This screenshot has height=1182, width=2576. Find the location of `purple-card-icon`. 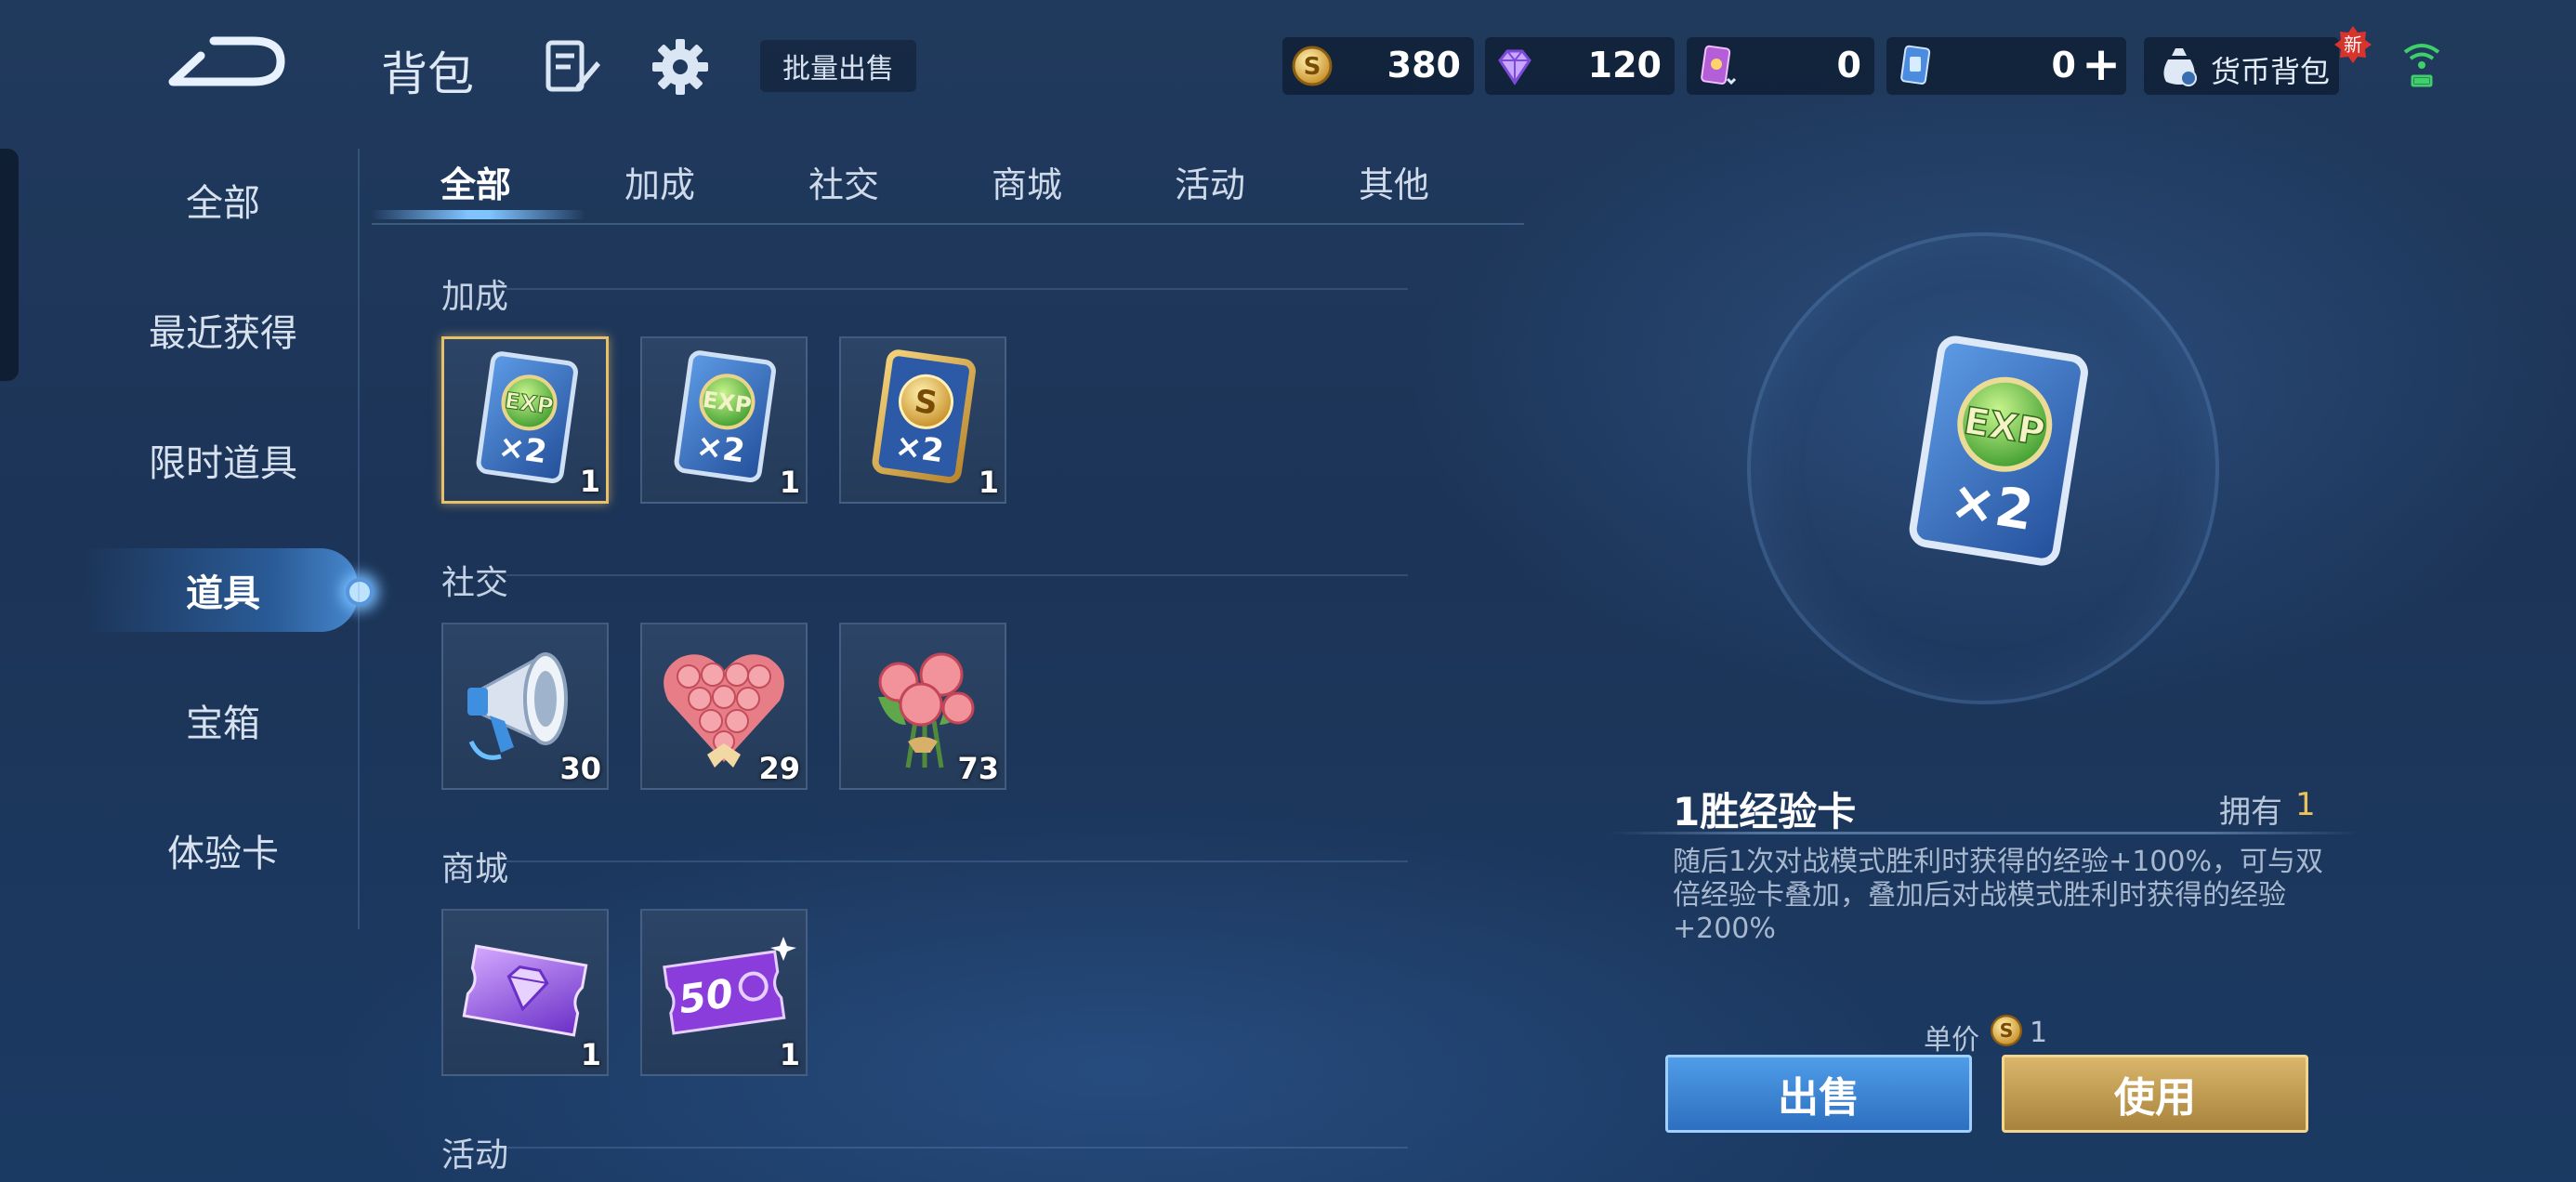

purple-card-icon is located at coordinates (1719, 65).